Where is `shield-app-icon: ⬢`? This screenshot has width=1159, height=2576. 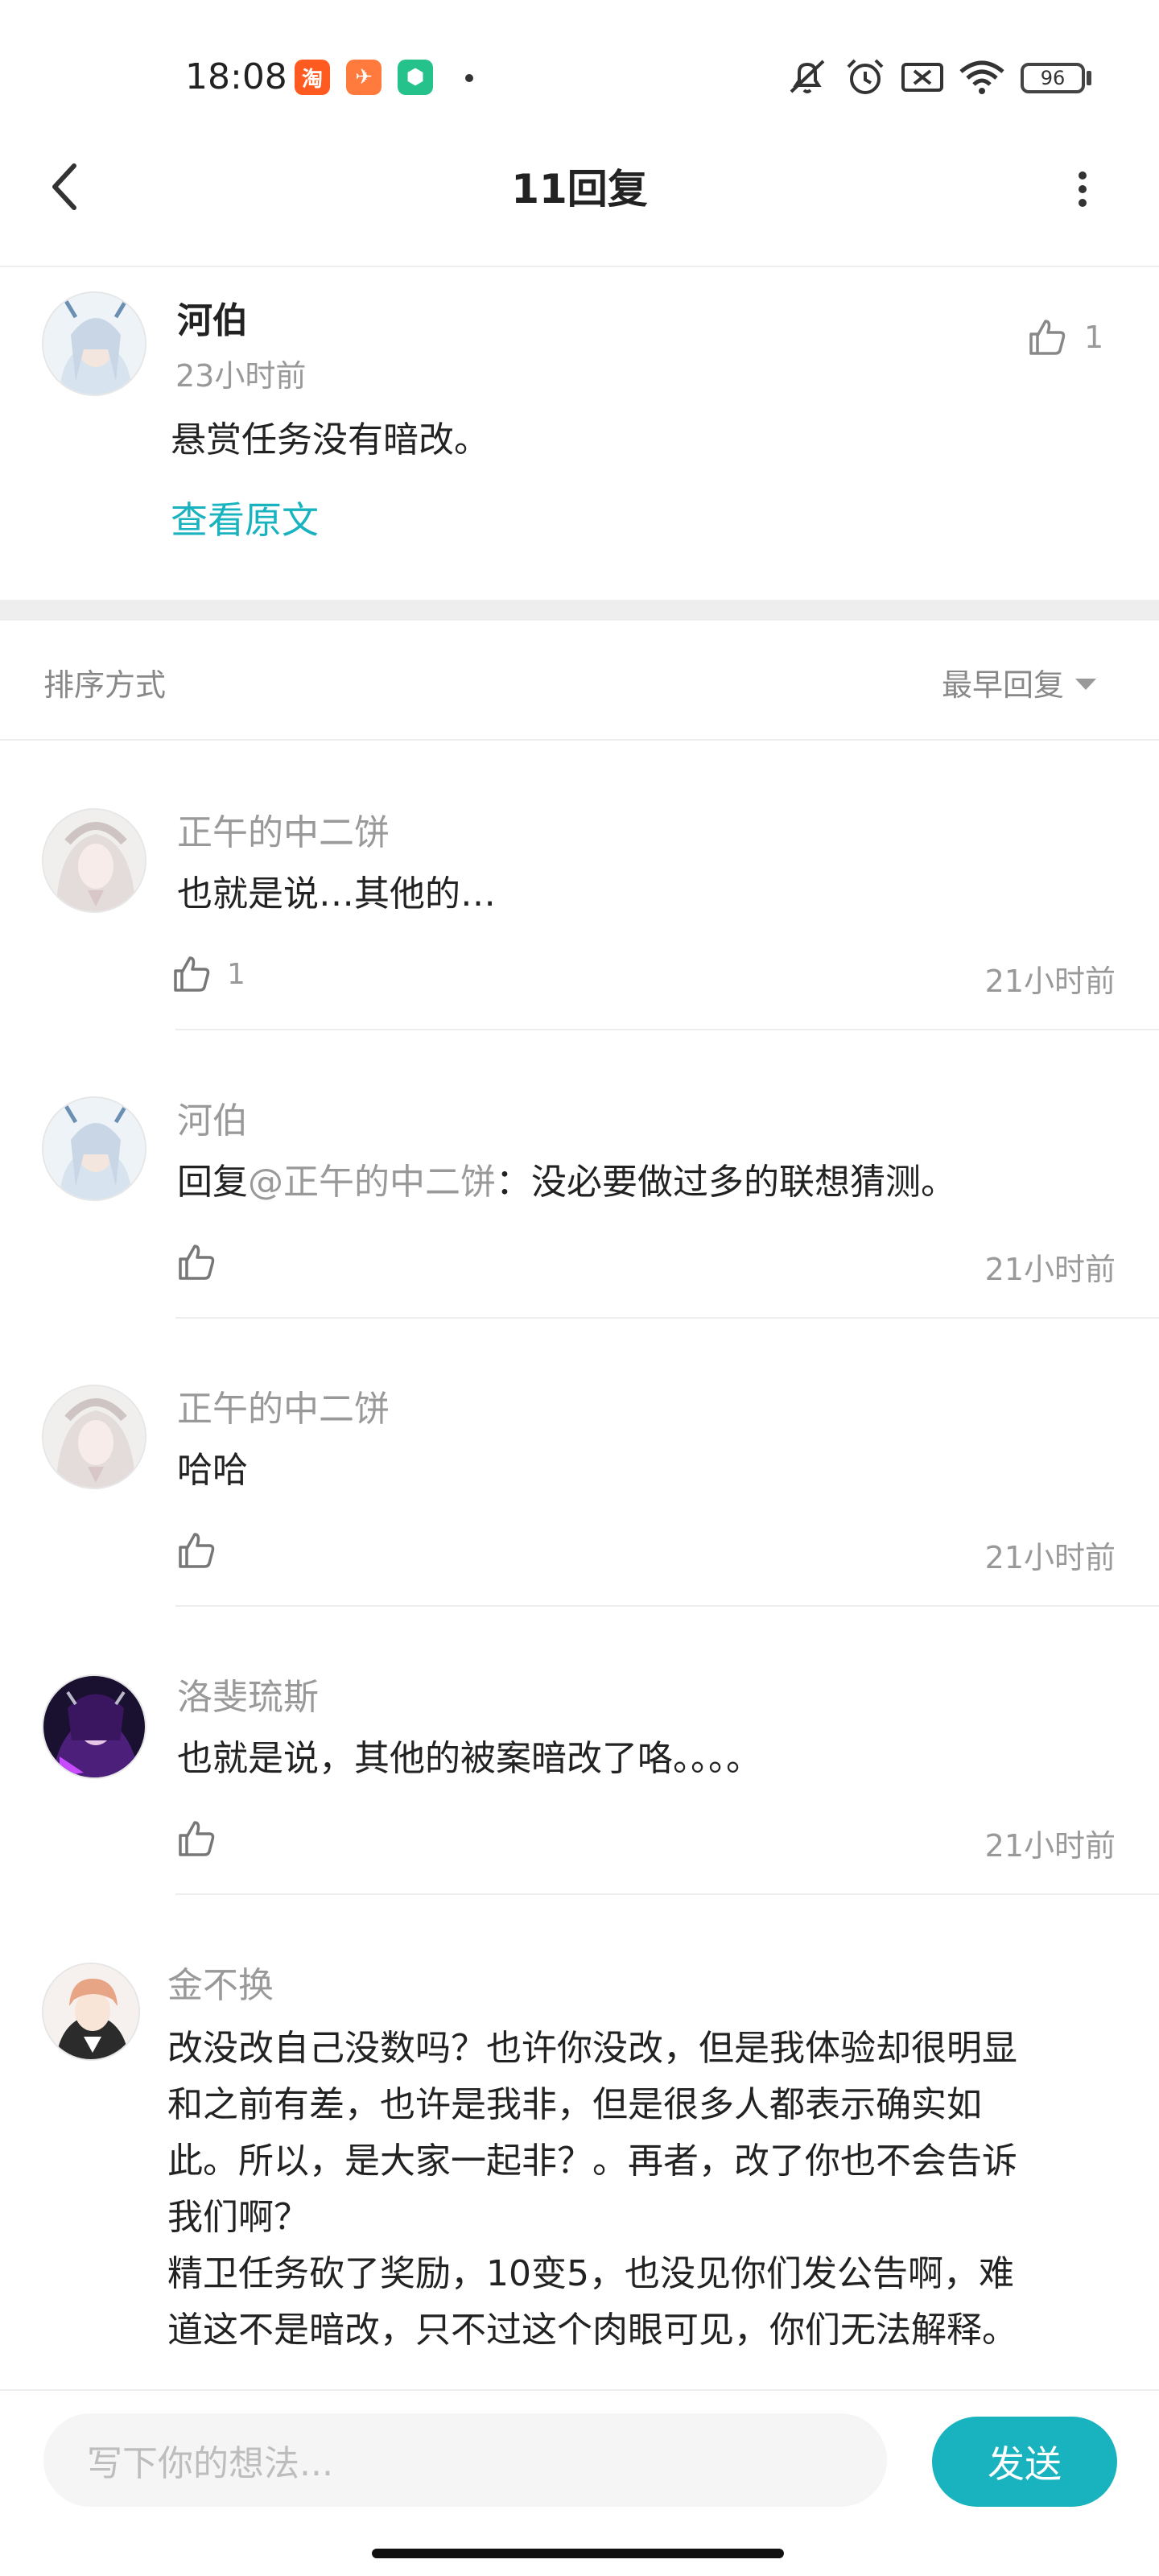 shield-app-icon: ⬢ is located at coordinates (415, 77).